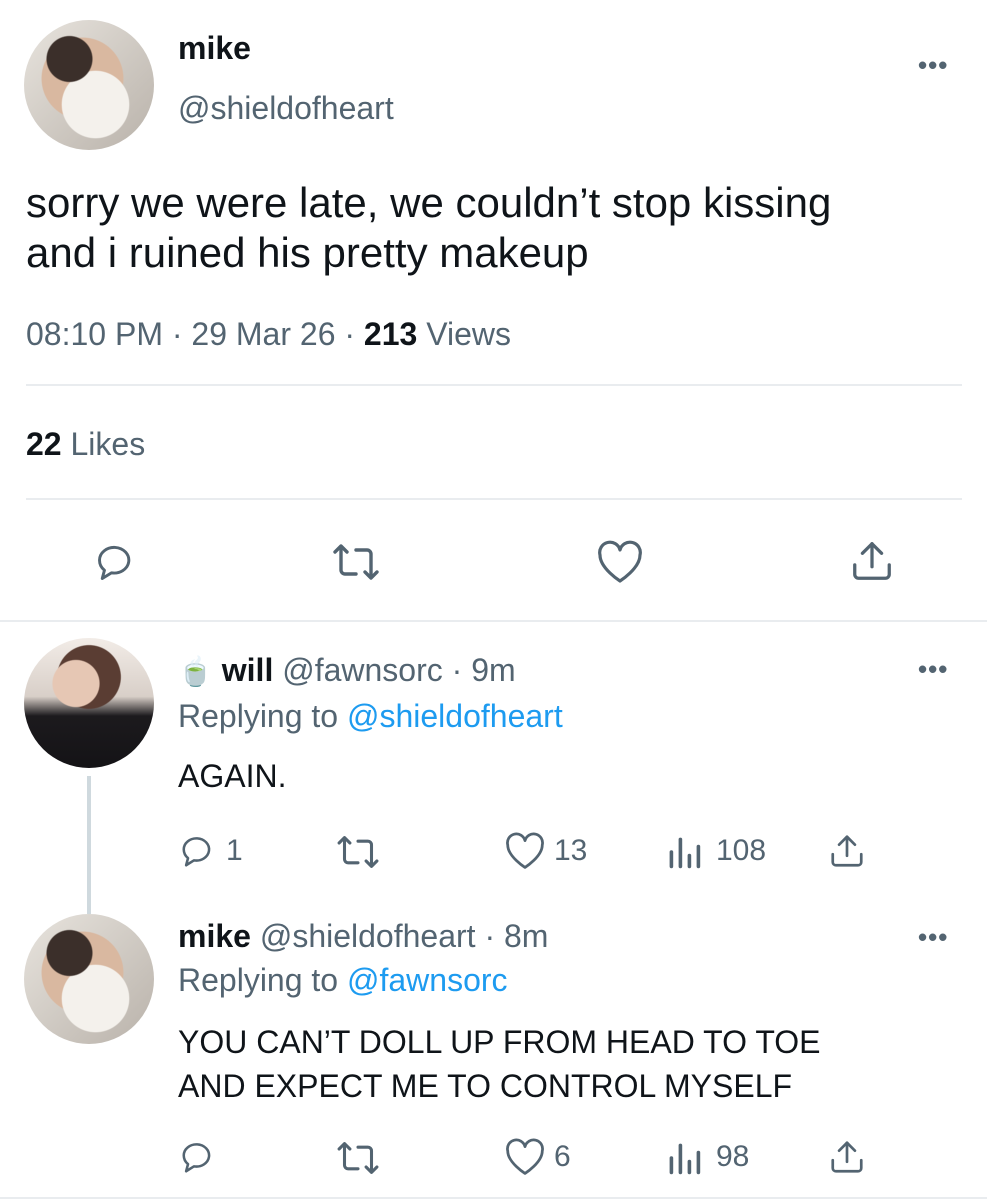  I want to click on reply-count: 1, so click(234, 850).